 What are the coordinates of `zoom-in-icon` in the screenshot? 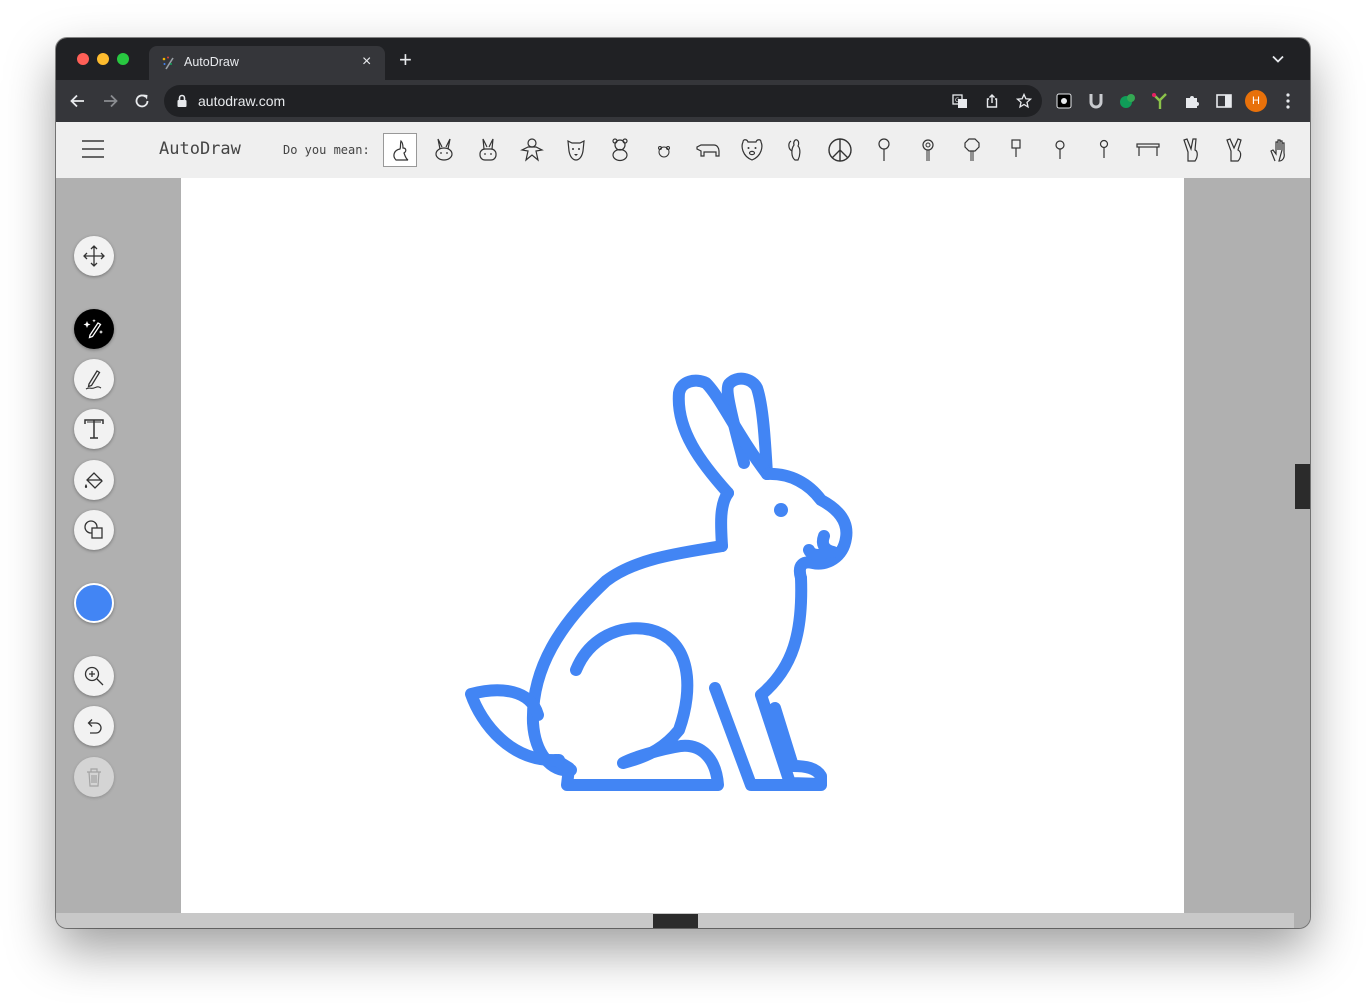 It's located at (94, 676).